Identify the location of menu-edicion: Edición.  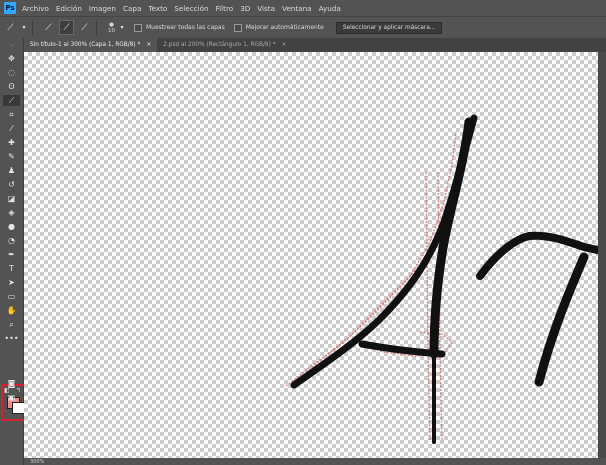
(69, 8).